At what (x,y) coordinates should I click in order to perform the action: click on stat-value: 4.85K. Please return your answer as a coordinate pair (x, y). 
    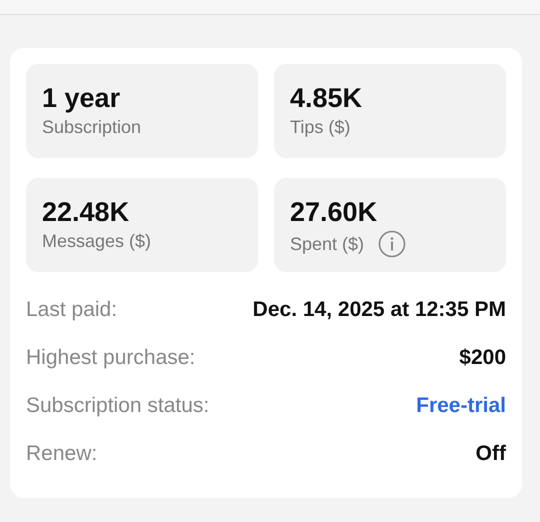
    Looking at the image, I should click on (326, 98).